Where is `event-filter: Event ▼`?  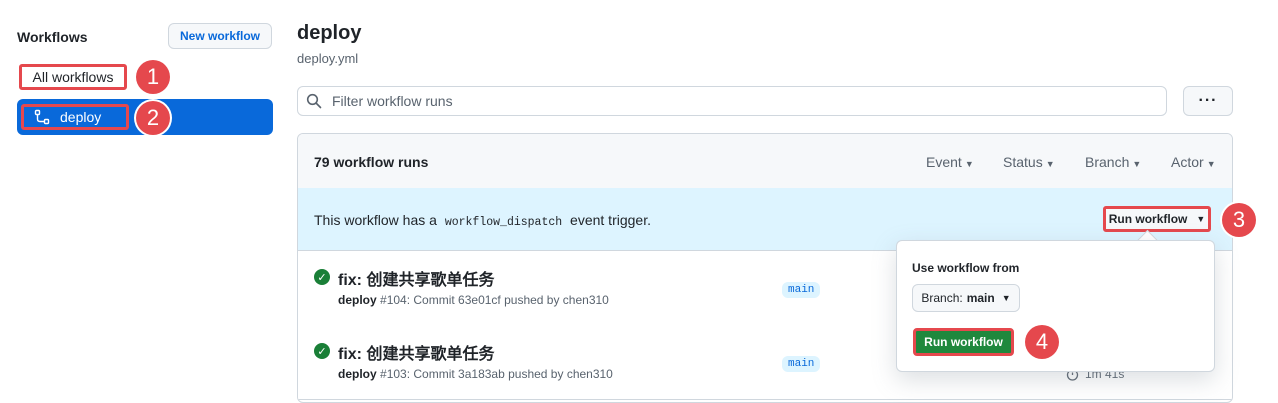 event-filter: Event ▼ is located at coordinates (950, 162).